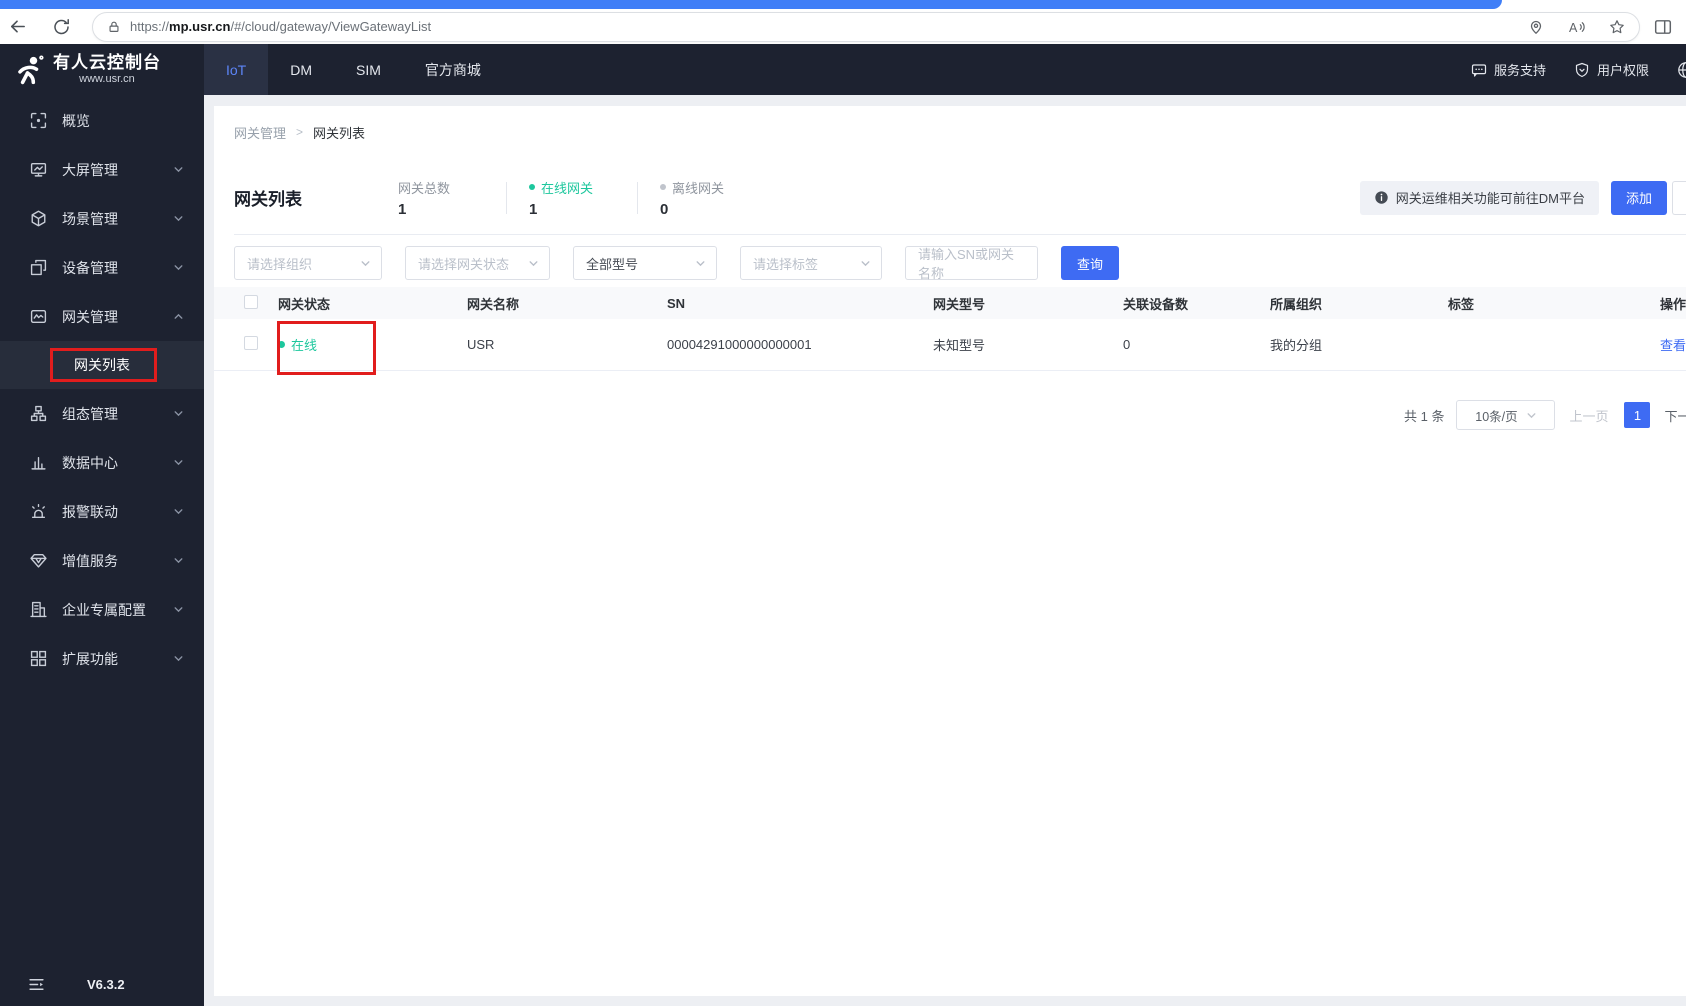 The image size is (1686, 1006). I want to click on breadcrumb-section: 网关管理, so click(260, 132).